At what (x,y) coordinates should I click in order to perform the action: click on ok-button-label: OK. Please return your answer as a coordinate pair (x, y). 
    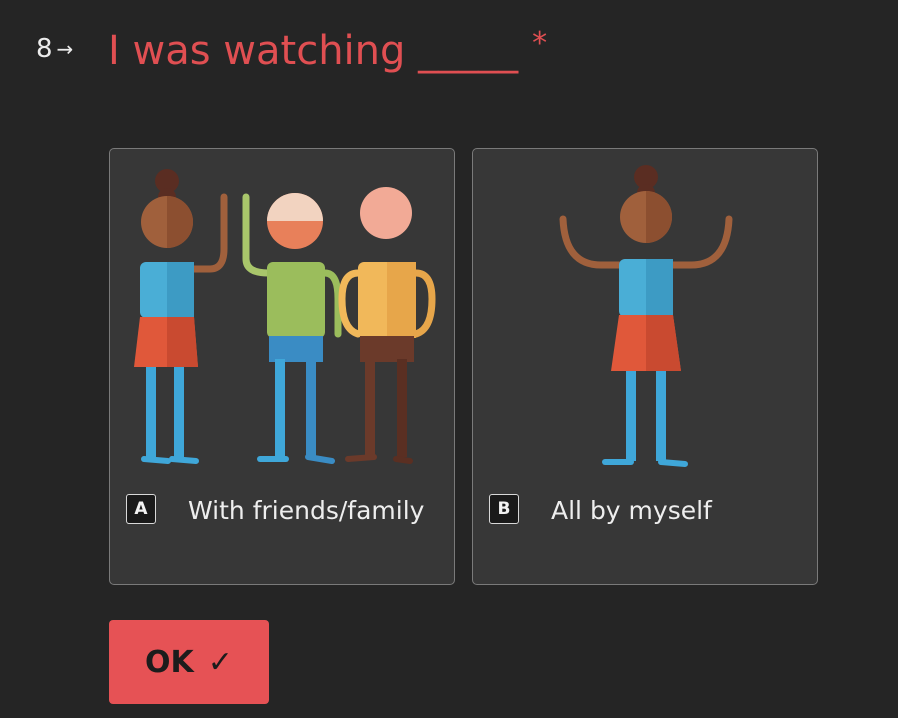
    Looking at the image, I should click on (169, 662).